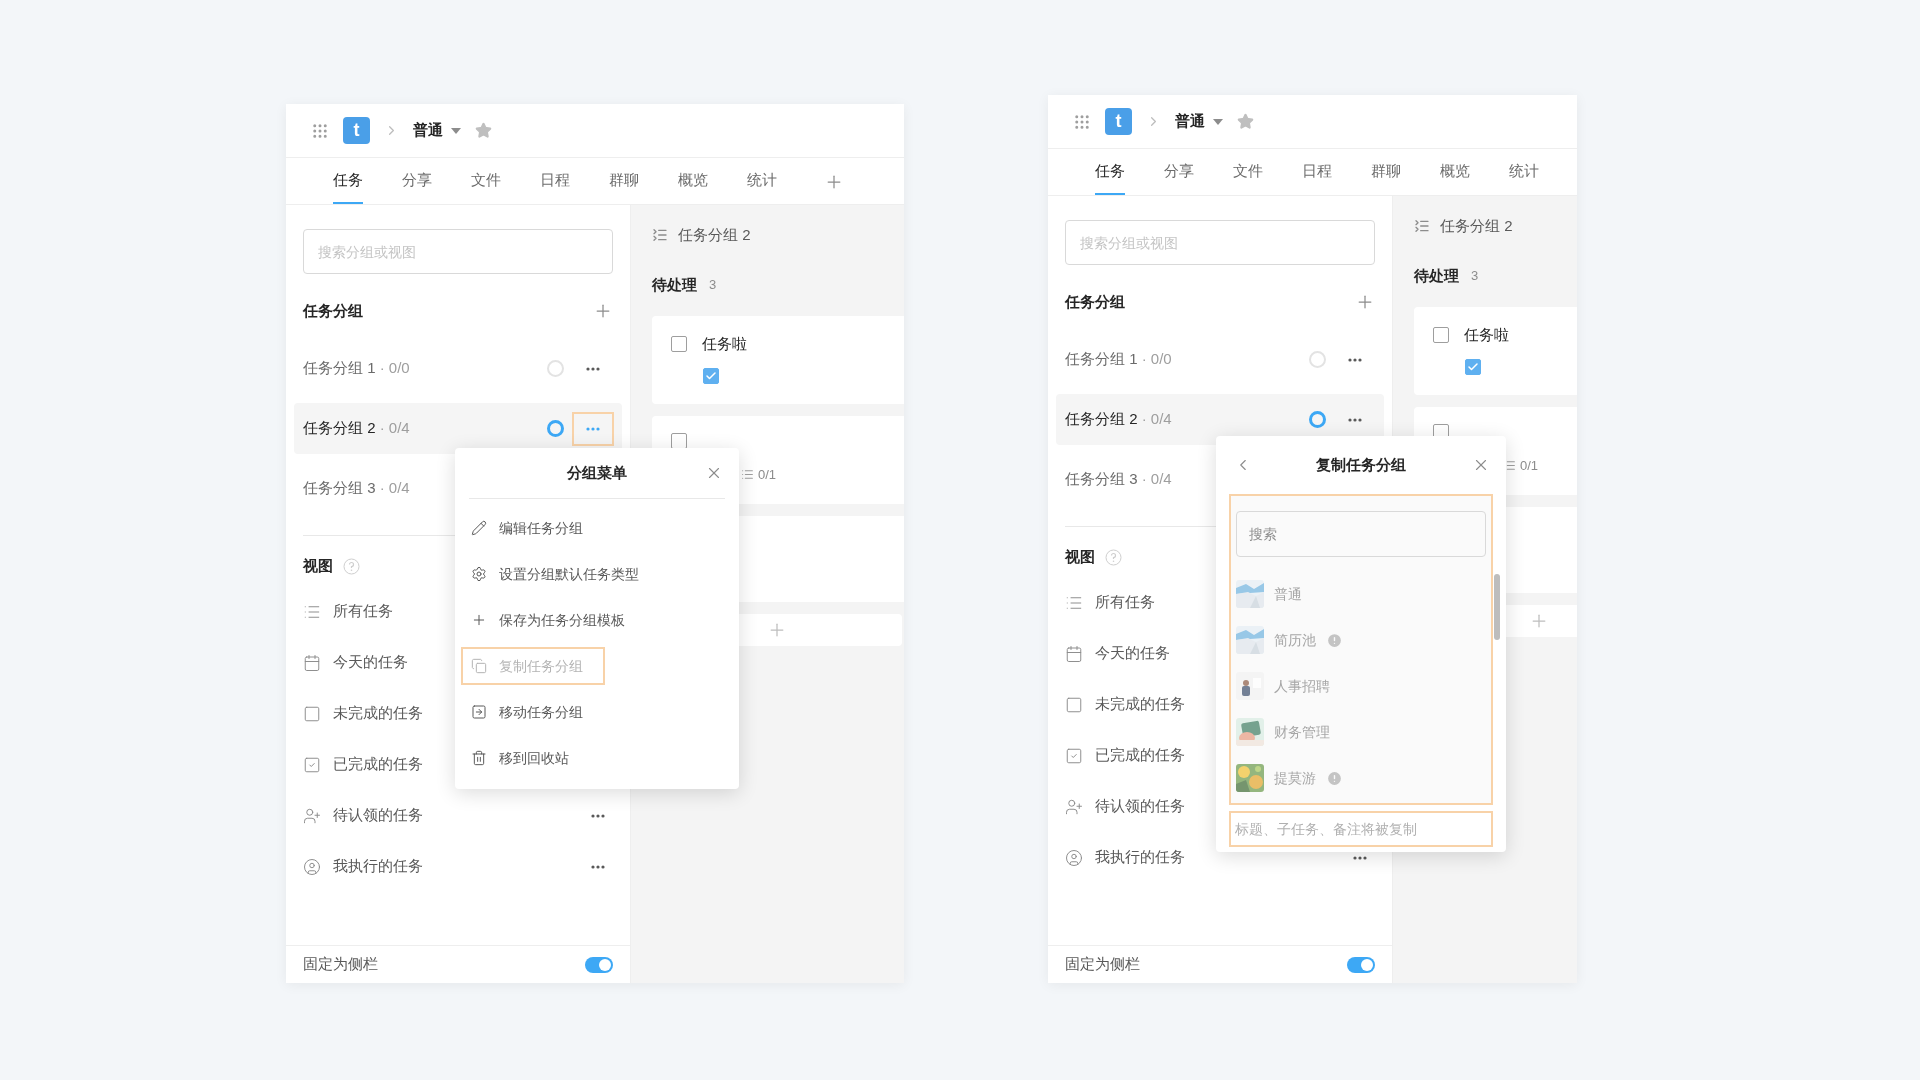 The width and height of the screenshot is (1920, 1080). What do you see at coordinates (1361, 464) in the screenshot?
I see `dialog-title: 复制任务分组` at bounding box center [1361, 464].